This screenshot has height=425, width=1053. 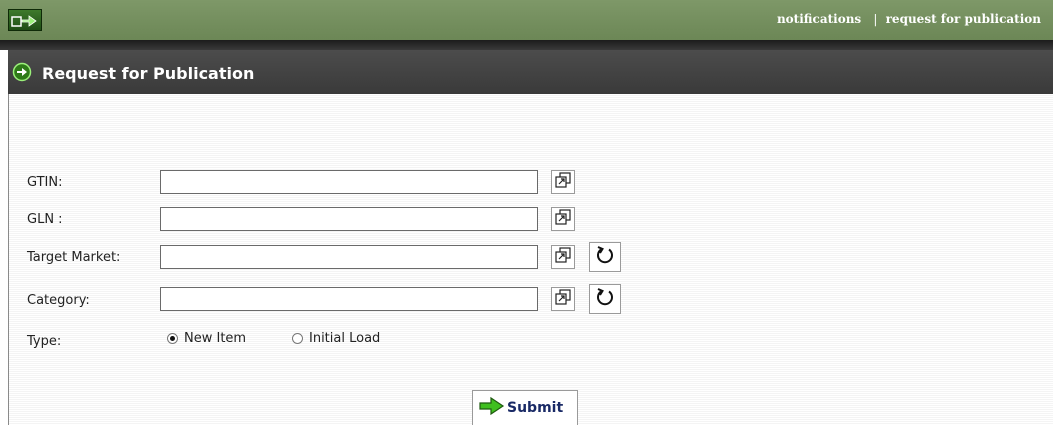 What do you see at coordinates (172, 338) in the screenshot?
I see `new-item-radio` at bounding box center [172, 338].